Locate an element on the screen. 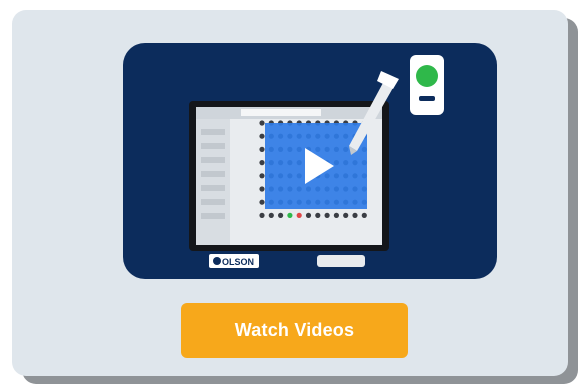 This screenshot has height=389, width=582. monitor-base is located at coordinates (341, 261).